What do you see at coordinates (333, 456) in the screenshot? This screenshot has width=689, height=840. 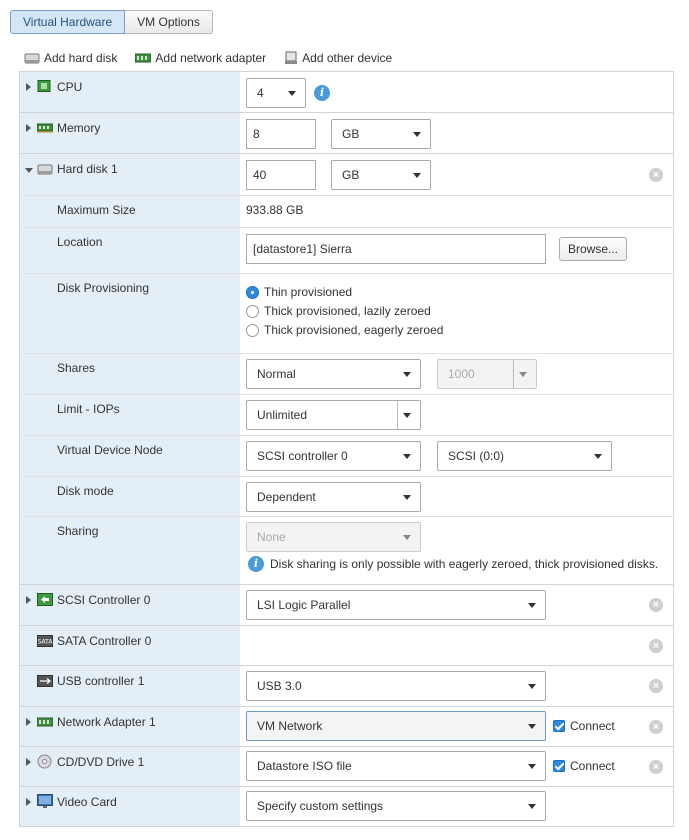 I see `controller-select: SCSI controller 0` at bounding box center [333, 456].